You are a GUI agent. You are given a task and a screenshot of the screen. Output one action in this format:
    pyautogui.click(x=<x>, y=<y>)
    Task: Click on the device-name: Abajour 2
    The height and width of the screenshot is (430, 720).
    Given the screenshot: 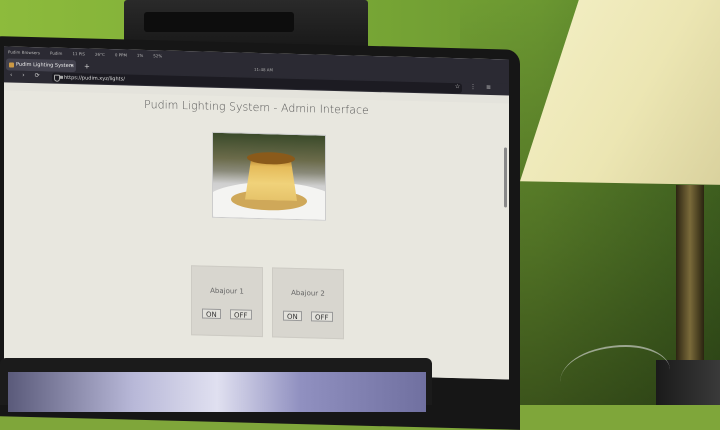 What is the action you would take?
    pyautogui.click(x=308, y=293)
    